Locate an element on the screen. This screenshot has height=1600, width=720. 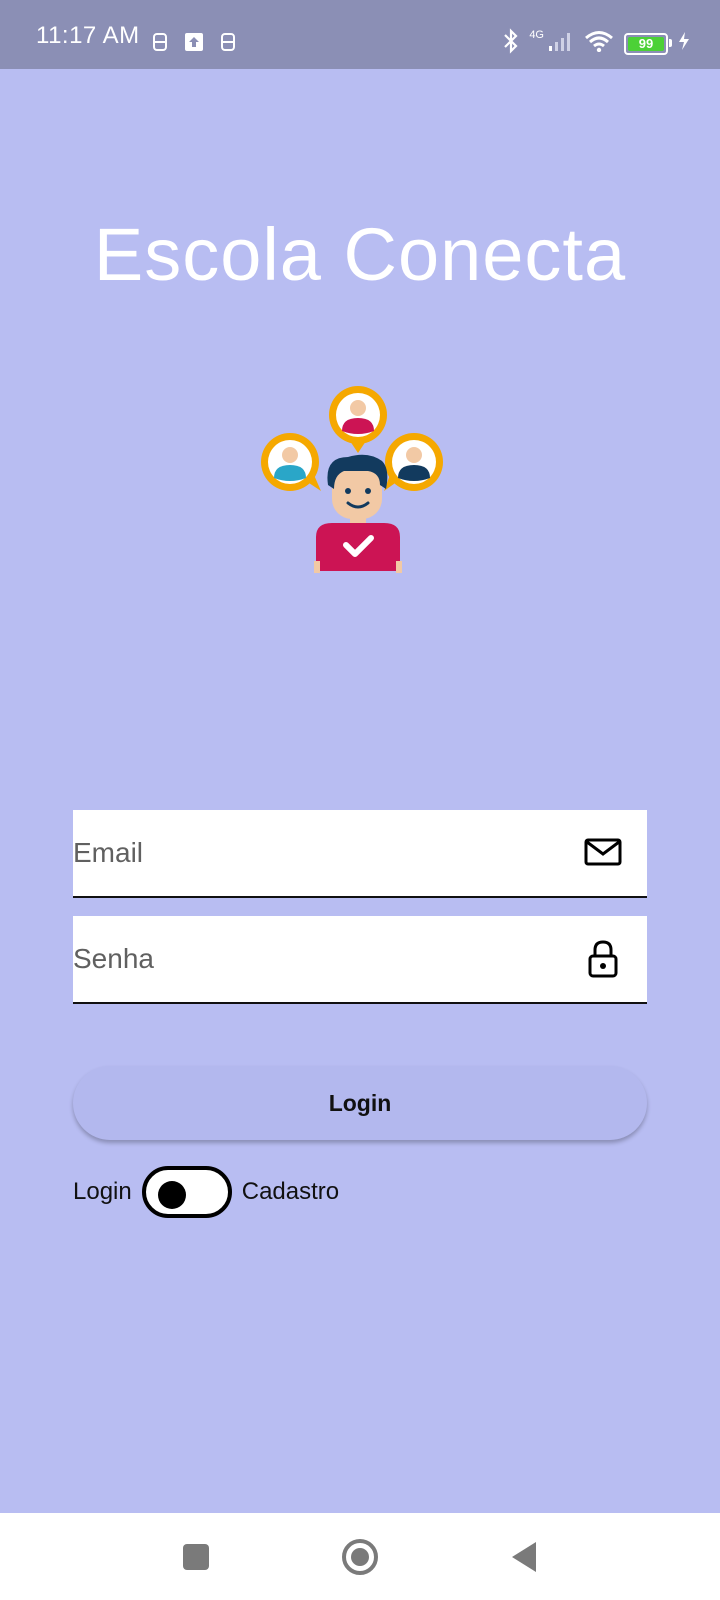
status-time: 11:17 AM is located at coordinates (88, 35).